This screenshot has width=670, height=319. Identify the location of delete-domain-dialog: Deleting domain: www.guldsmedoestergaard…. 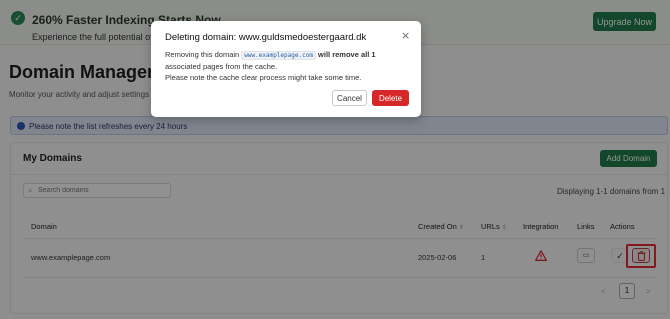
(286, 69).